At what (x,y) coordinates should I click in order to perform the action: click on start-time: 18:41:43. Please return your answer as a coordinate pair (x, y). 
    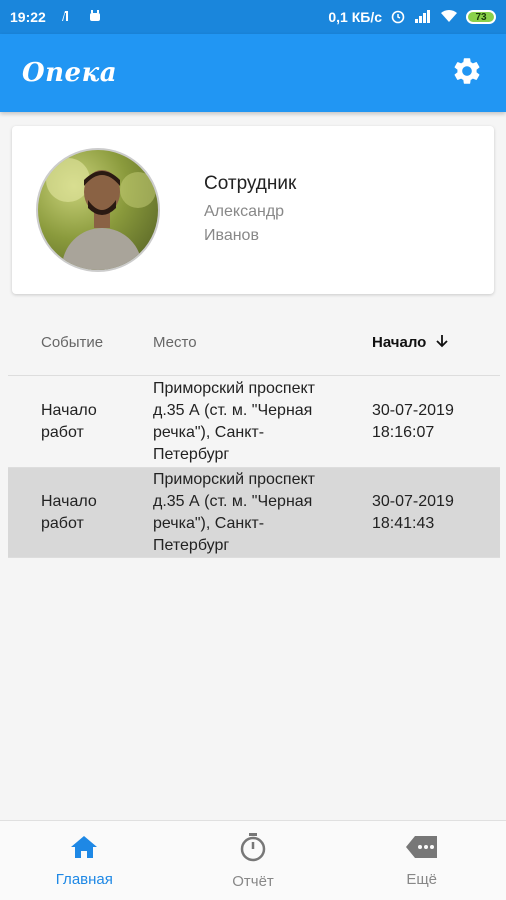
    Looking at the image, I should click on (403, 523).